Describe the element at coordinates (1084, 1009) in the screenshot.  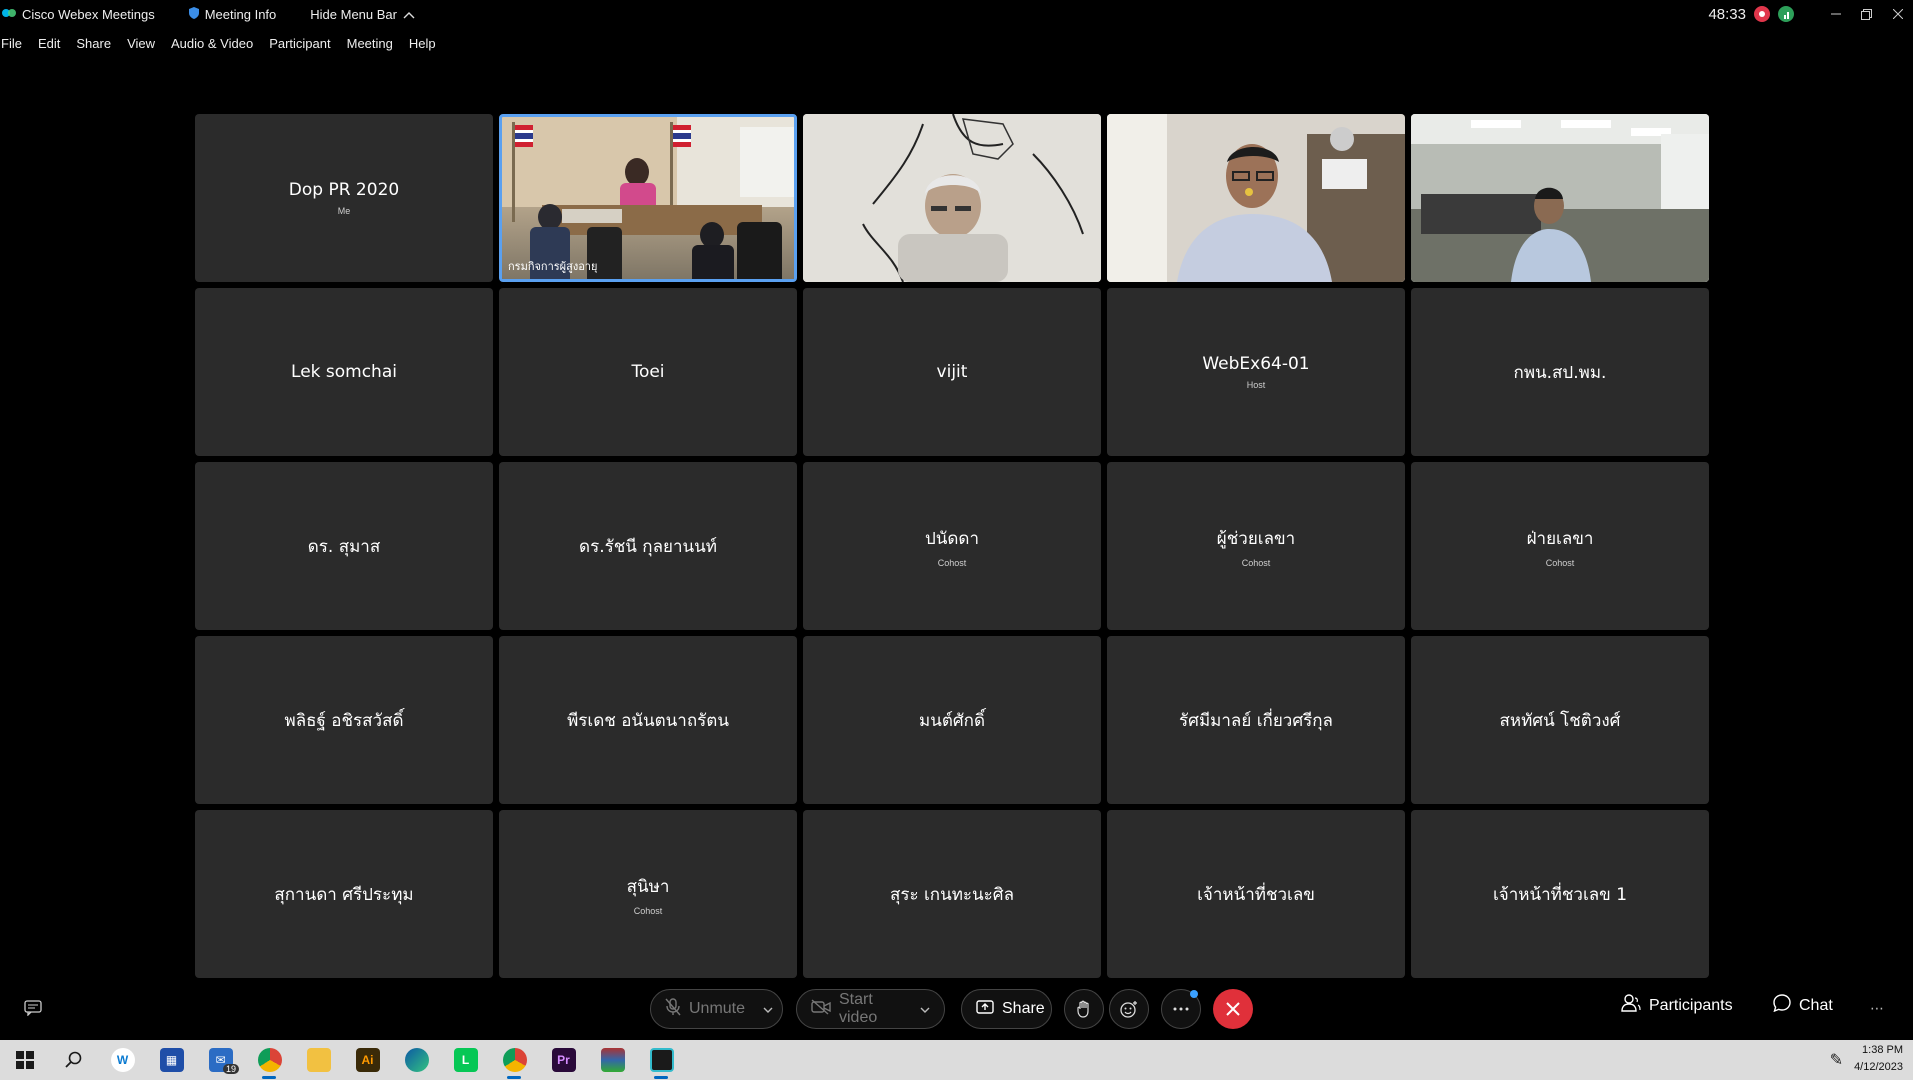
I see `raise-hand-icon` at that location.